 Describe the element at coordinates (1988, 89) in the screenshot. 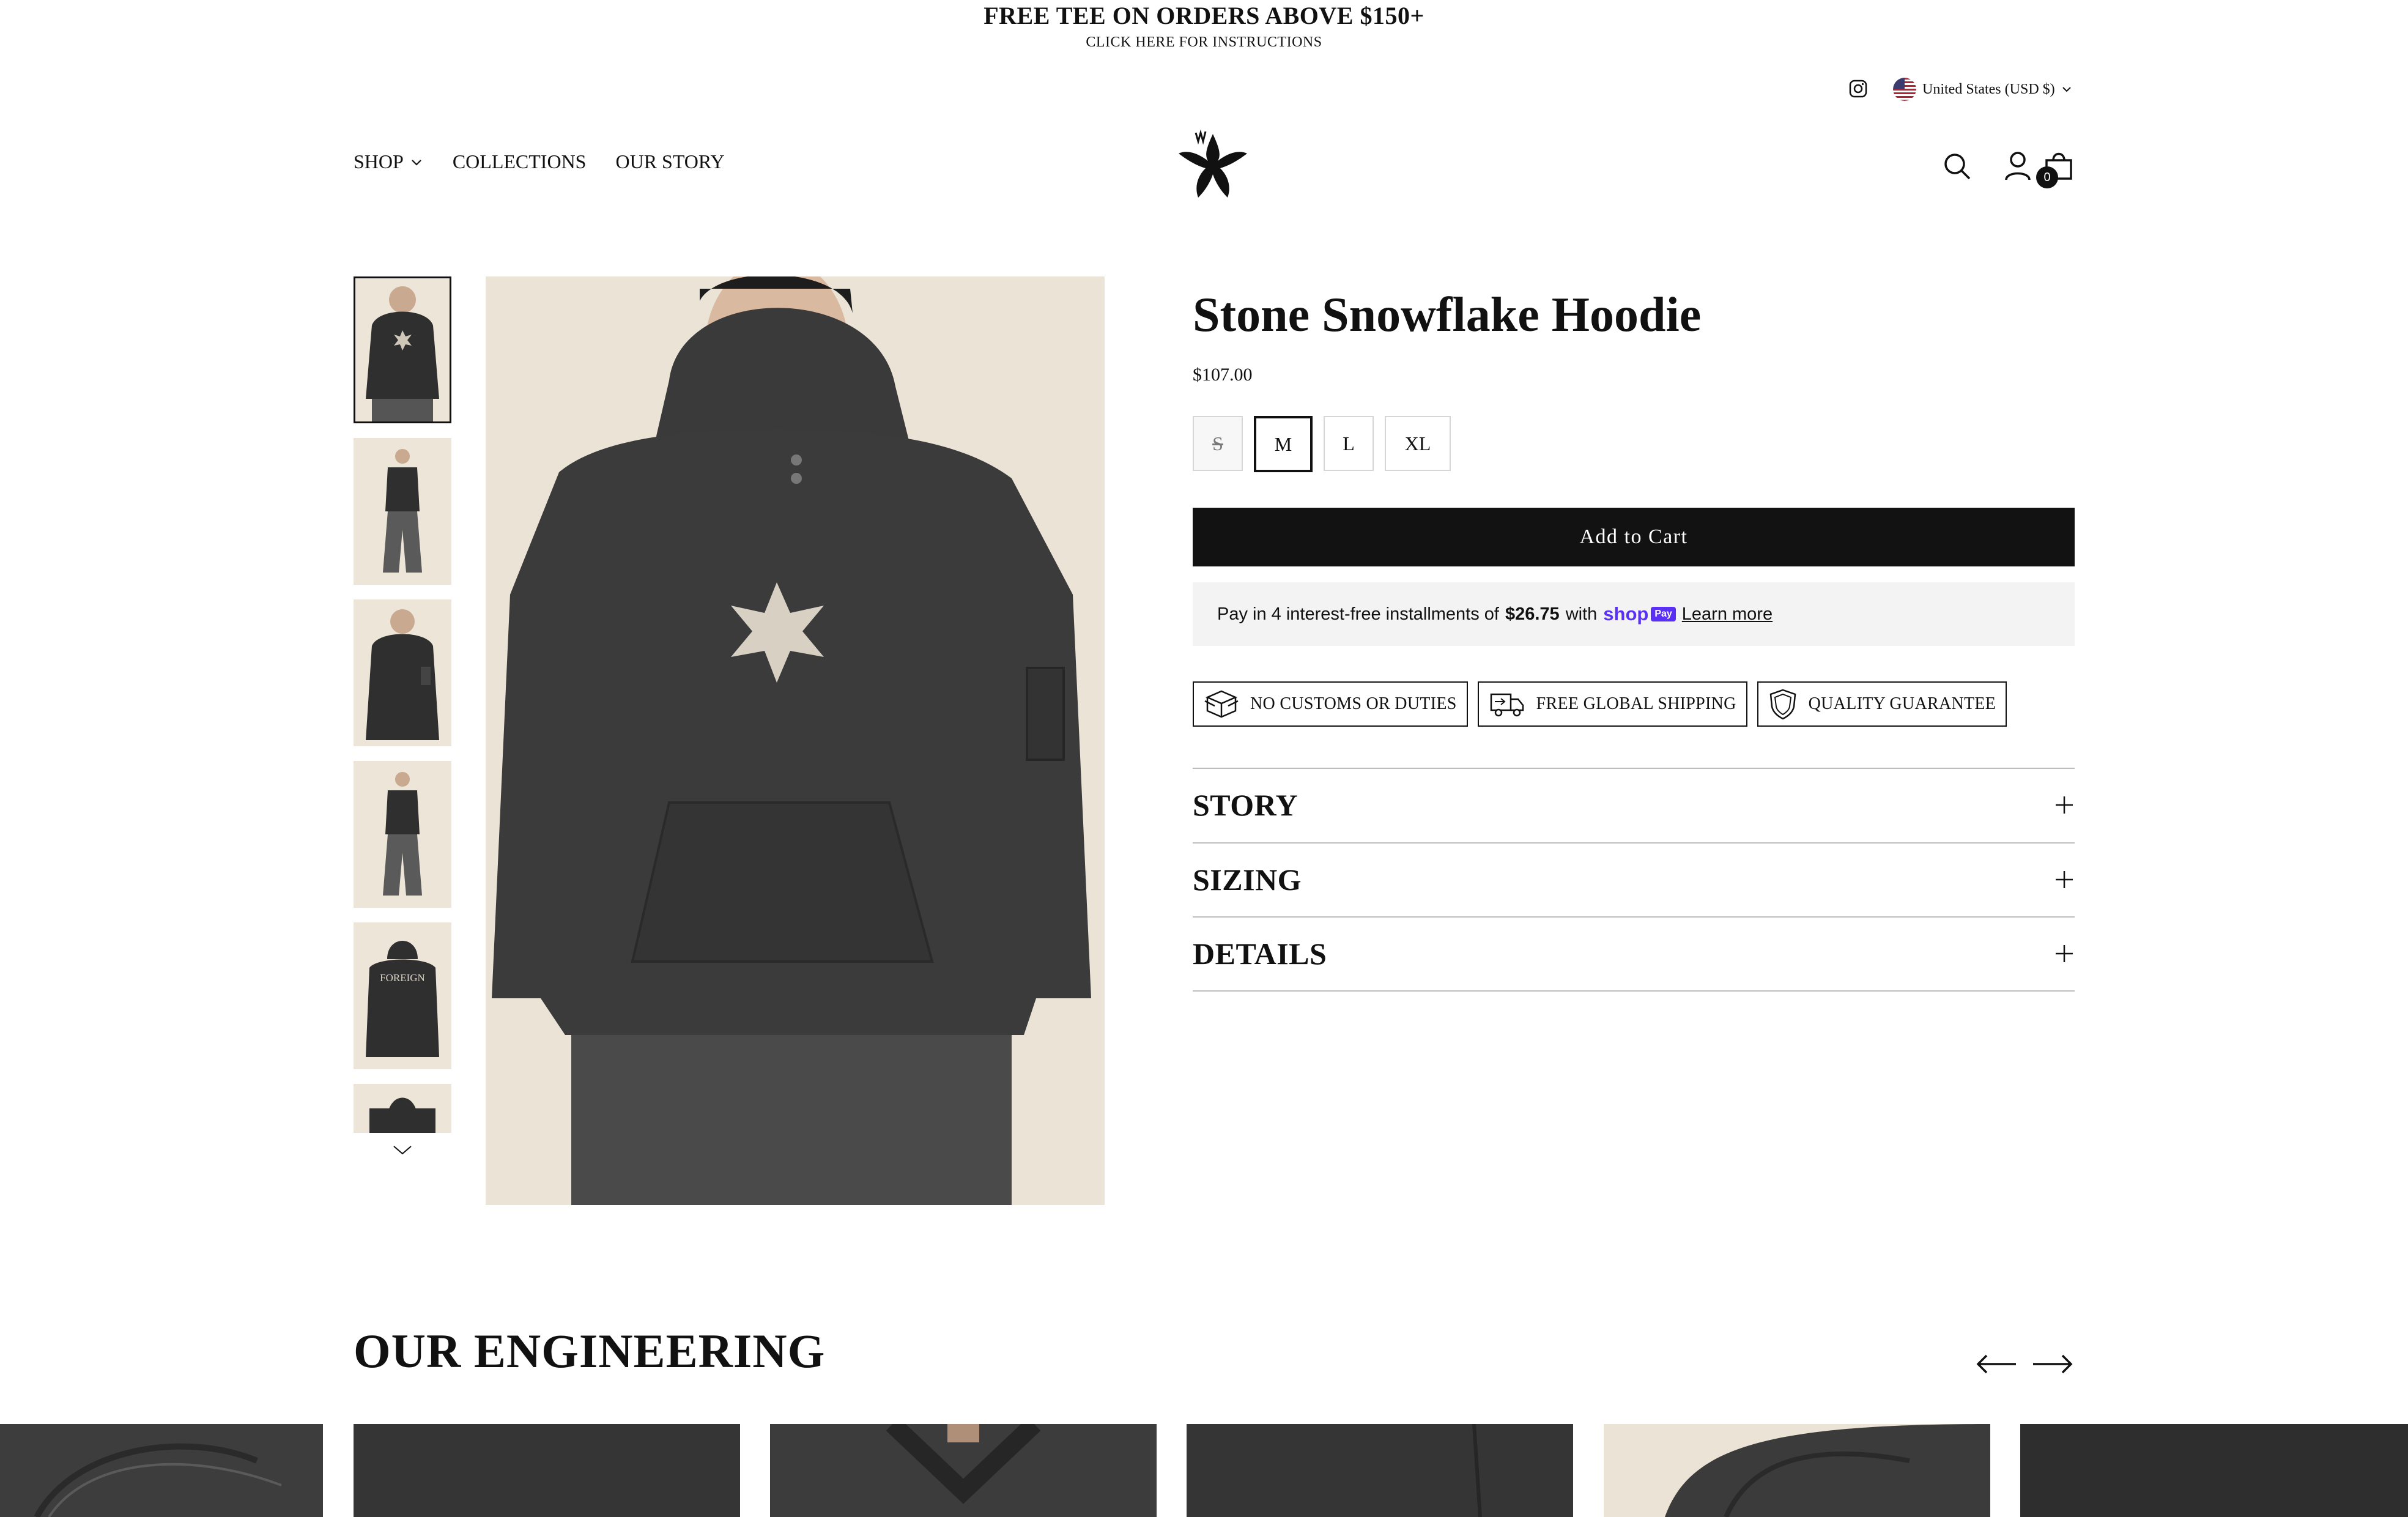

I see `locale-label: United States (USD $)` at that location.